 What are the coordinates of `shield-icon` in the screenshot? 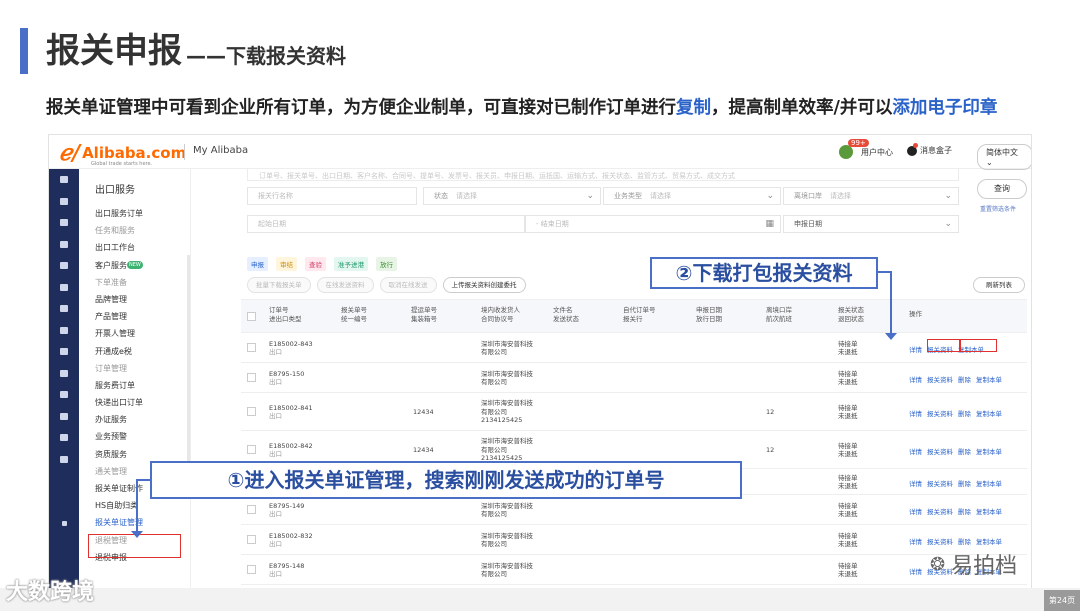 It's located at (64, 223).